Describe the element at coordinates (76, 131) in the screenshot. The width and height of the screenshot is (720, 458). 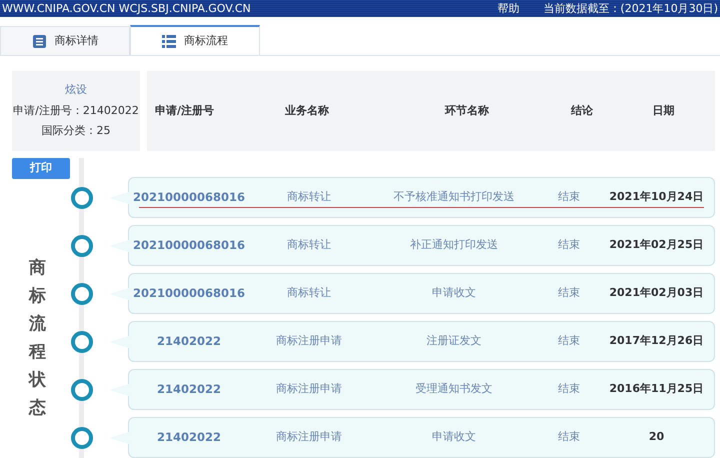
I see `class-text: 国际分类：25` at that location.